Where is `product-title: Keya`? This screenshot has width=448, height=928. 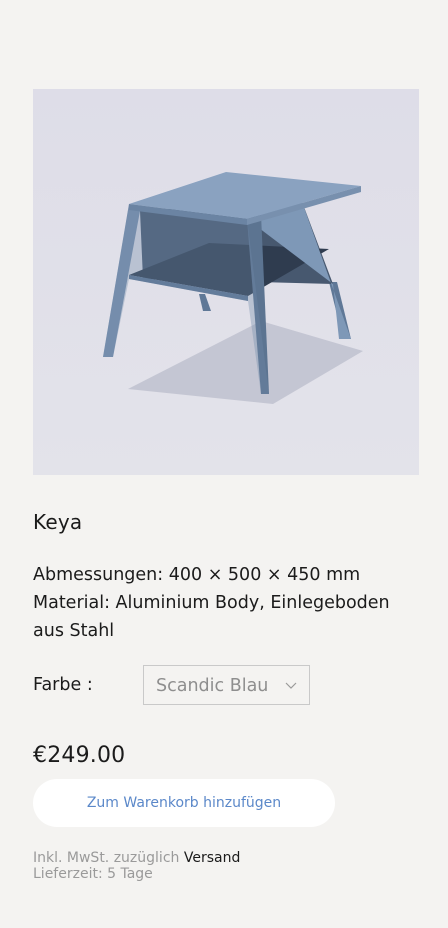 product-title: Keya is located at coordinates (58, 522).